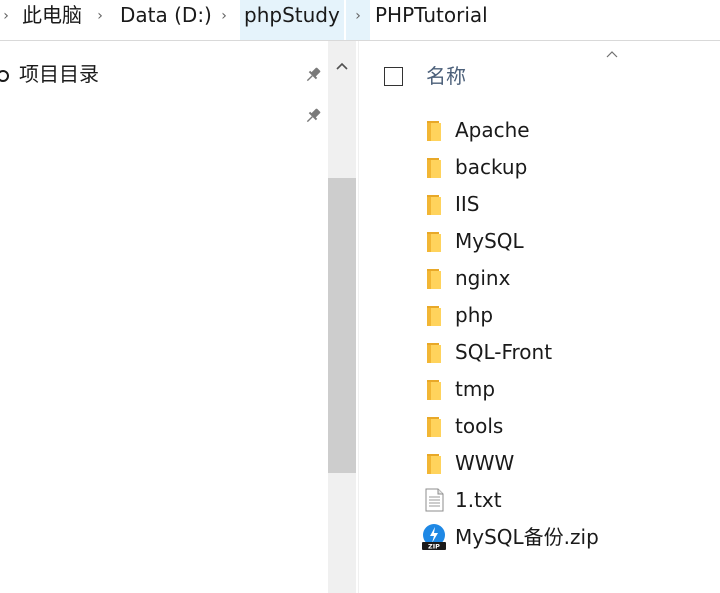 Image resolution: width=720 pixels, height=593 pixels. Describe the element at coordinates (527, 537) in the screenshot. I see `file-name: MySQL备份.zip` at that location.